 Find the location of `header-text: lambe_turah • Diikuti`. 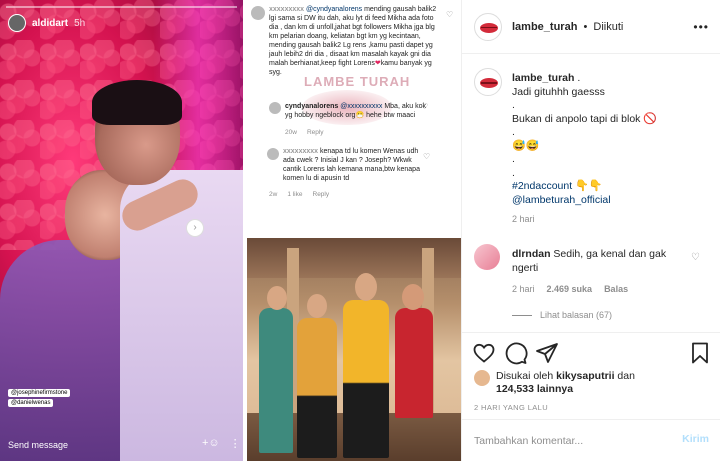

header-text: lambe_turah • Diikuti is located at coordinates (567, 27).